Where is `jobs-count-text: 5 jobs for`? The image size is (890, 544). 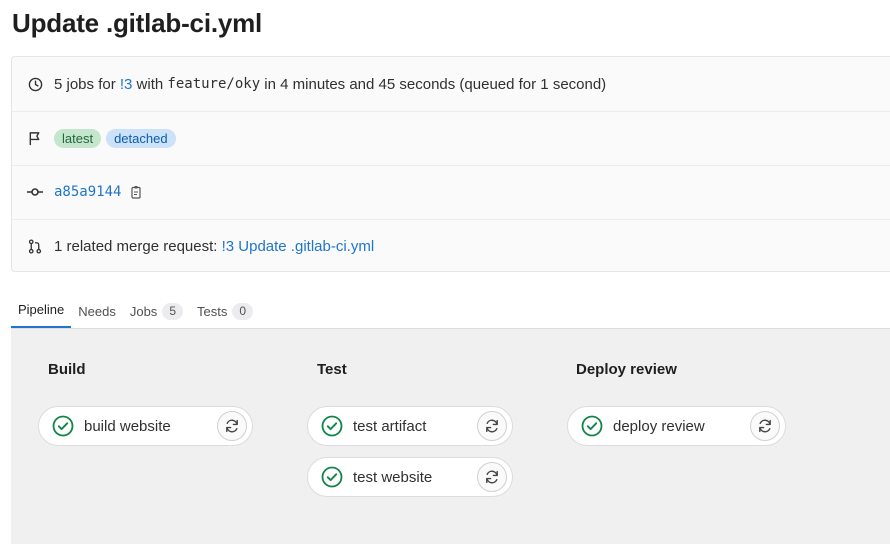 jobs-count-text: 5 jobs for is located at coordinates (87, 84).